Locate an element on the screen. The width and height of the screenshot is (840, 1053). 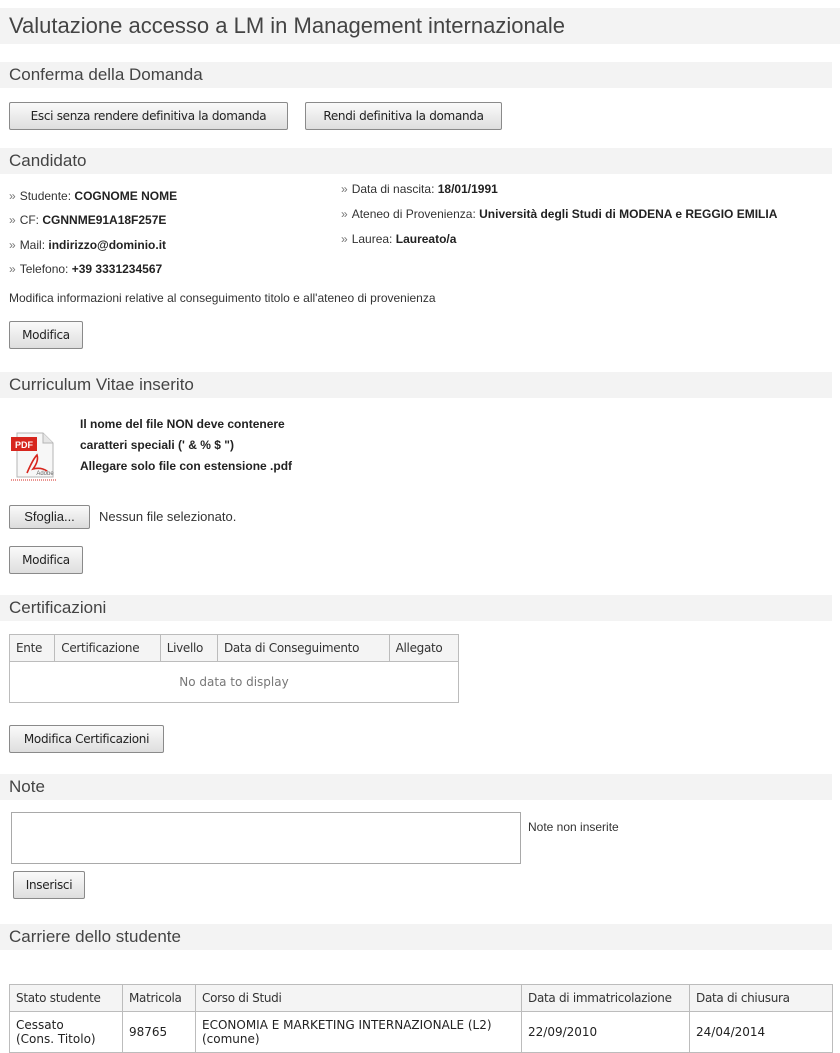
cell-chiusura: 24/04/2014 is located at coordinates (761, 1032).